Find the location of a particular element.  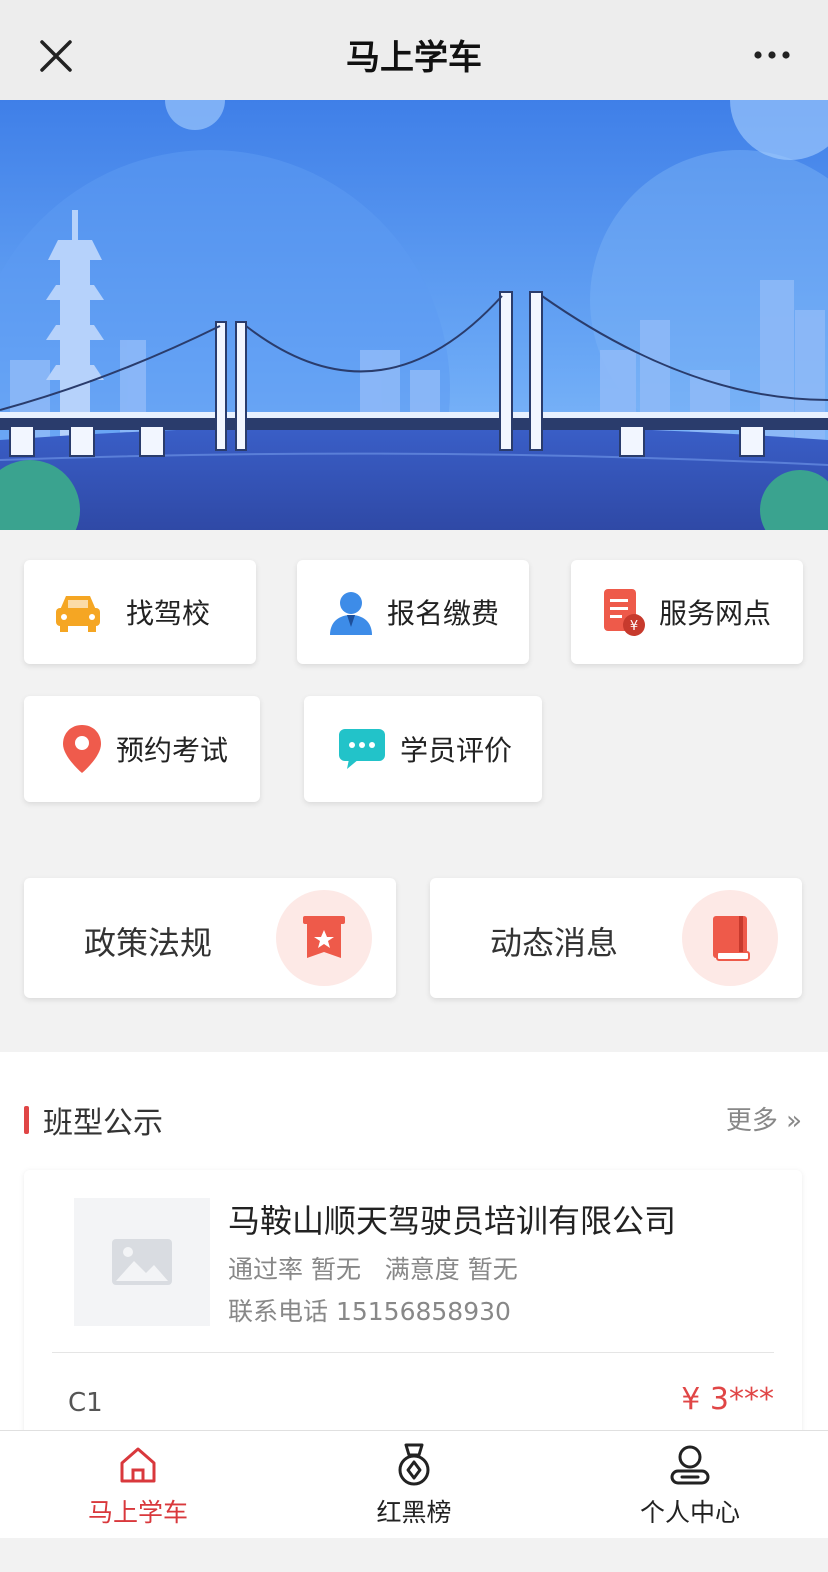

home-indicator-area is located at coordinates (414, 1555).